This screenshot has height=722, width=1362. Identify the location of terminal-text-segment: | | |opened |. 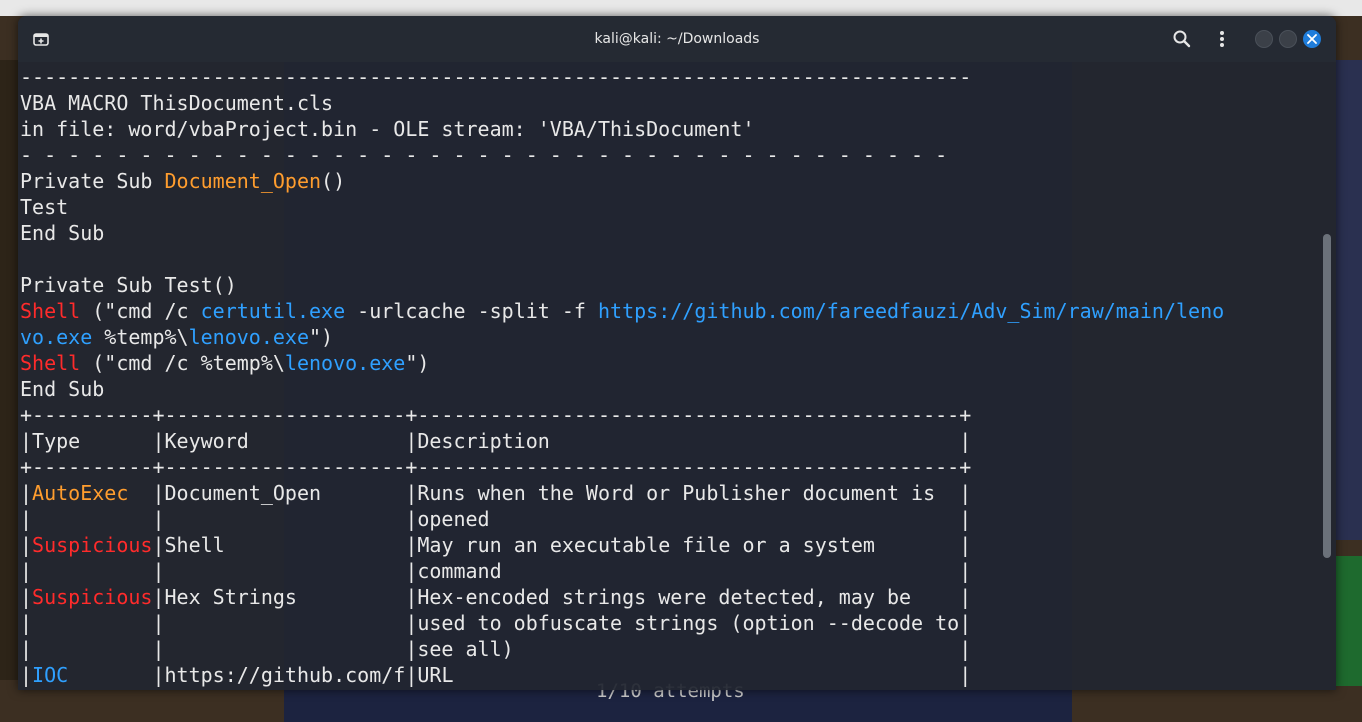
(496, 519).